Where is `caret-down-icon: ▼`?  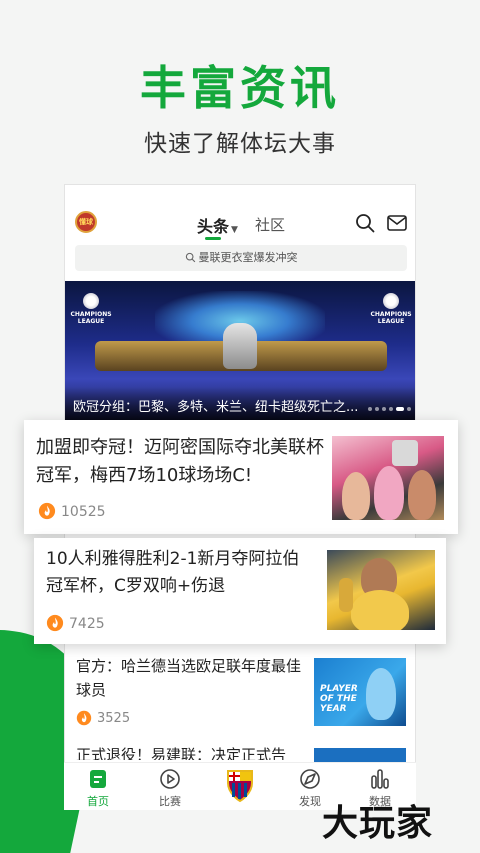 caret-down-icon: ▼ is located at coordinates (234, 230).